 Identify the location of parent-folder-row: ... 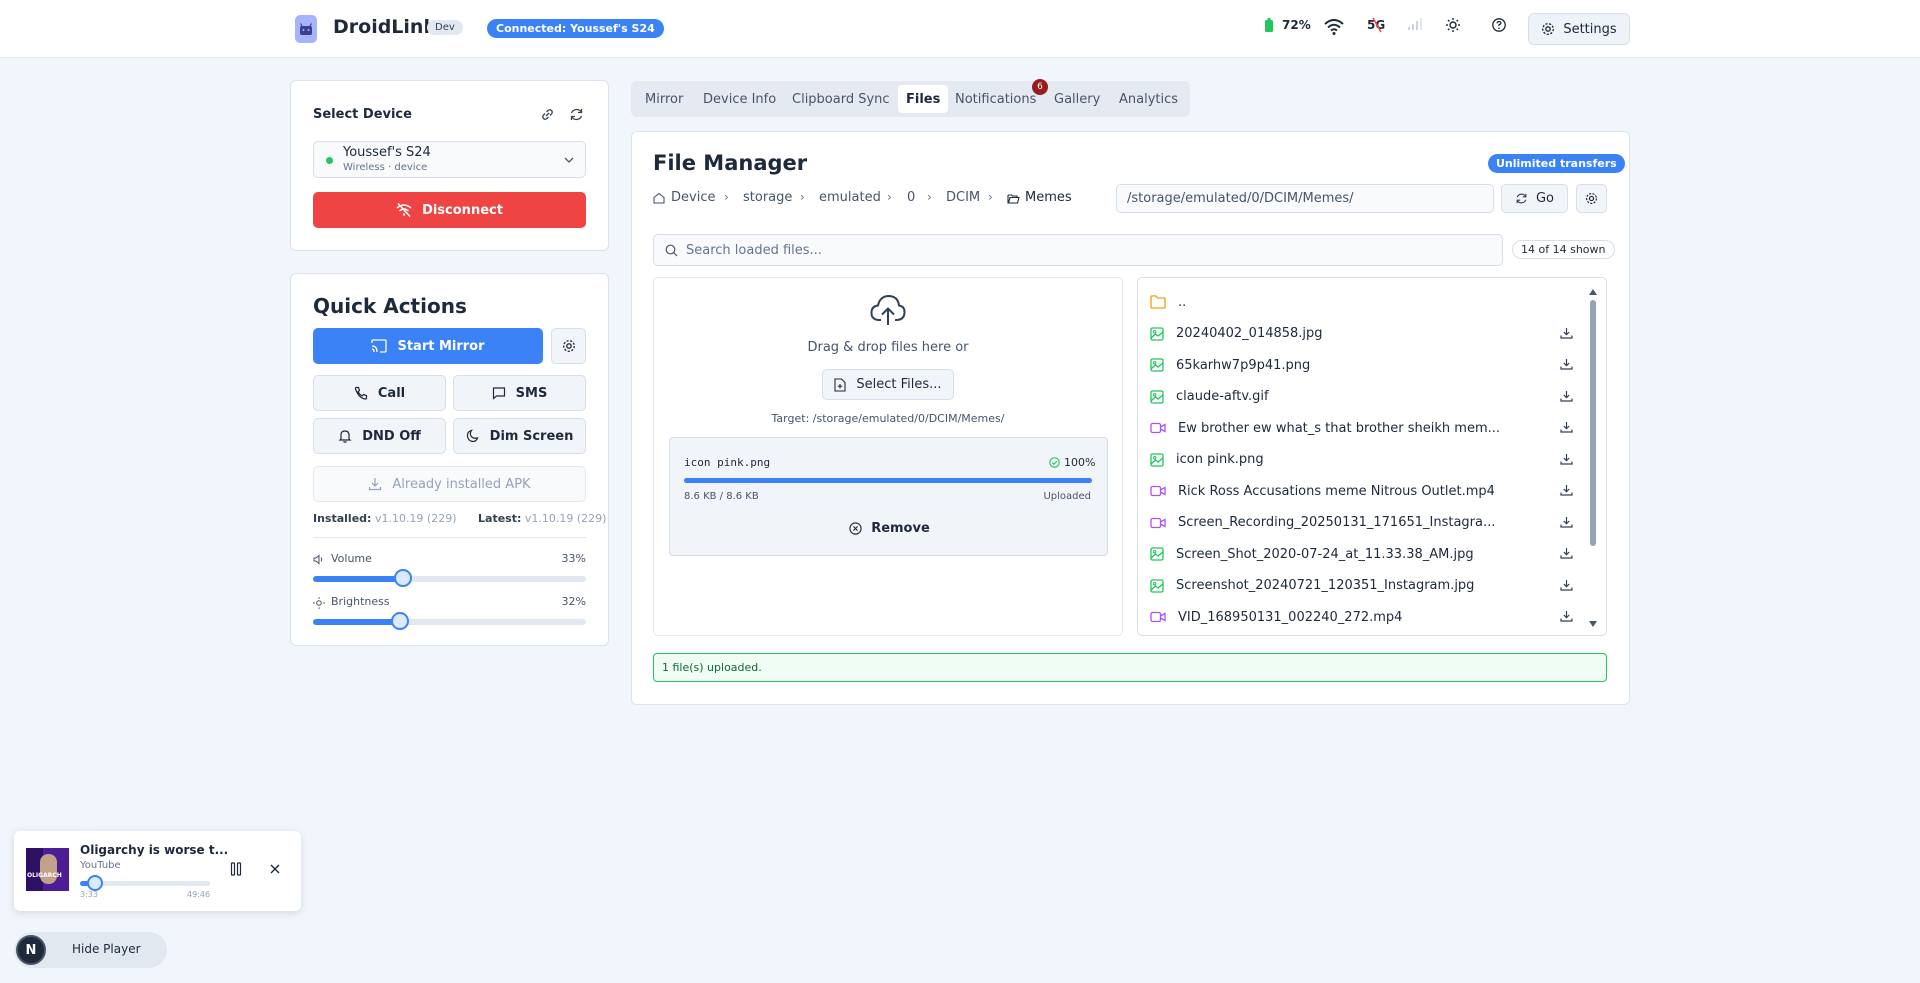
(1365, 302).